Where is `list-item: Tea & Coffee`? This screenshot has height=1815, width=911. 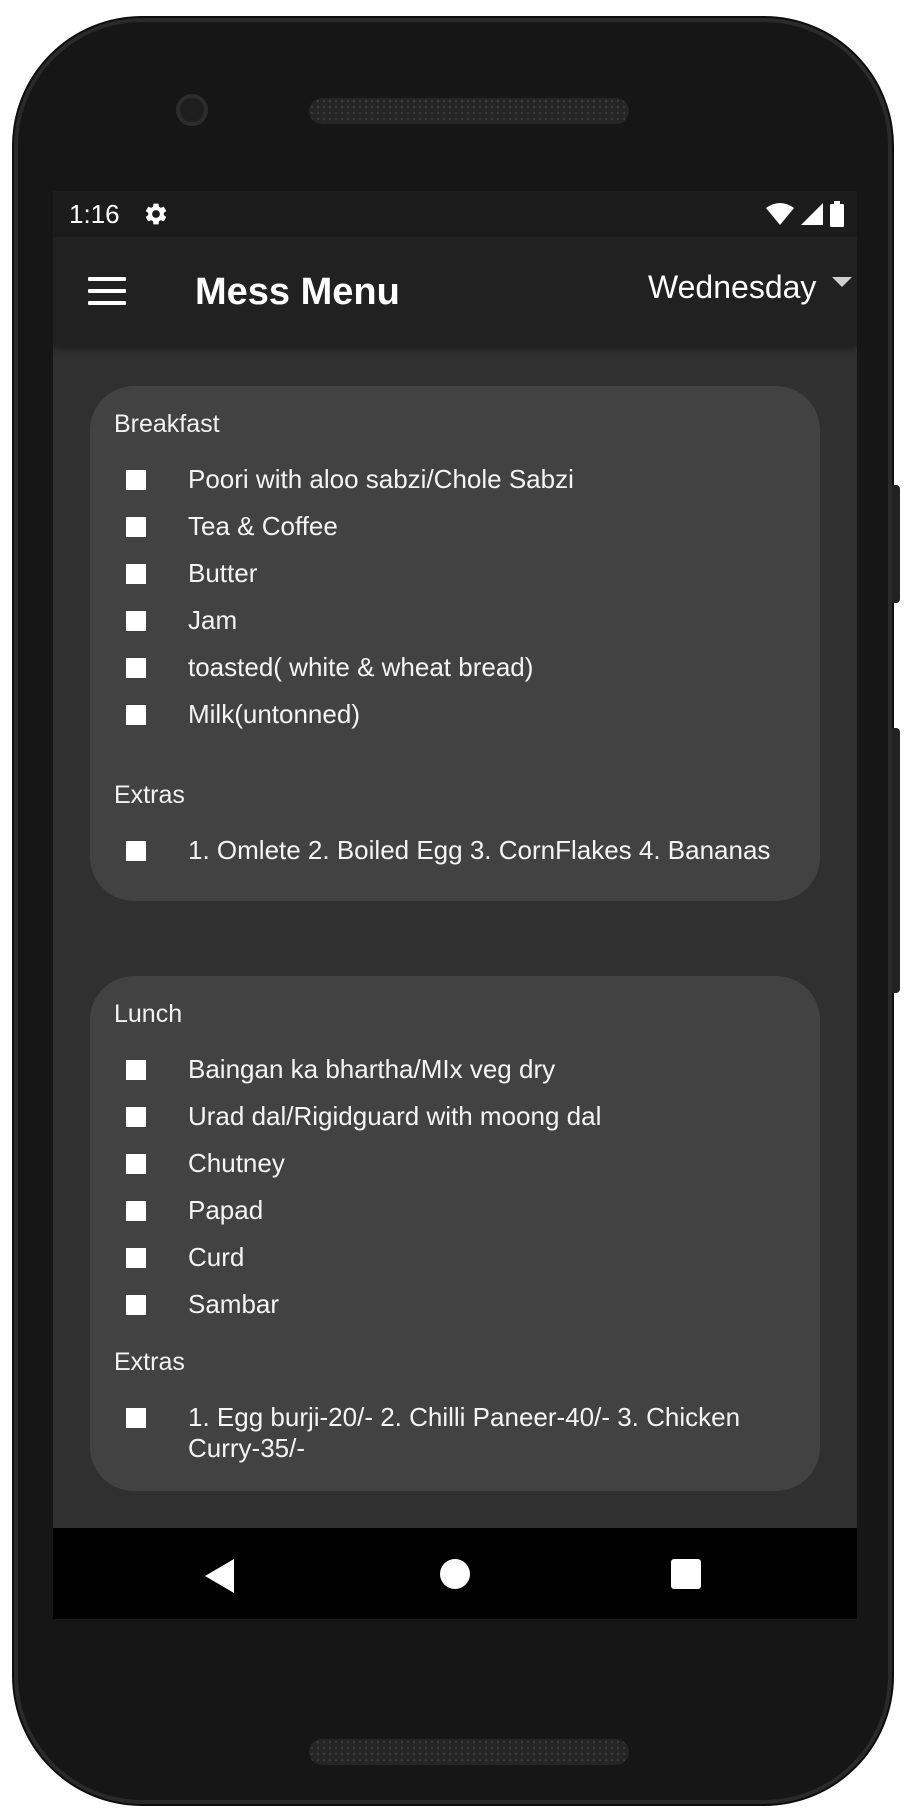
list-item: Tea & Coffee is located at coordinates (452, 526).